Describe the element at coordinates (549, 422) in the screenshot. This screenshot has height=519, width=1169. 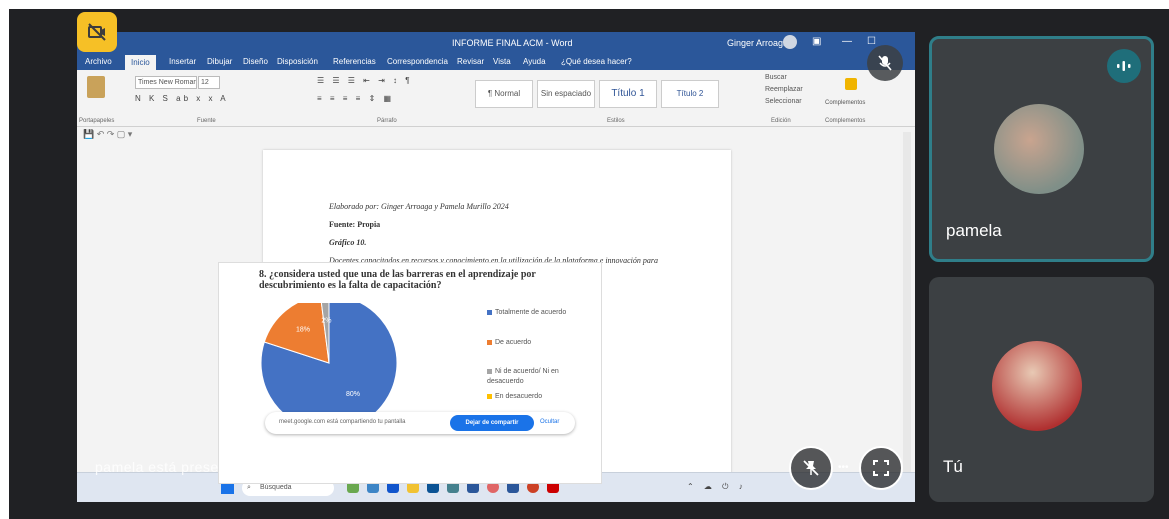
I see `hide-button: Ocultar` at that location.